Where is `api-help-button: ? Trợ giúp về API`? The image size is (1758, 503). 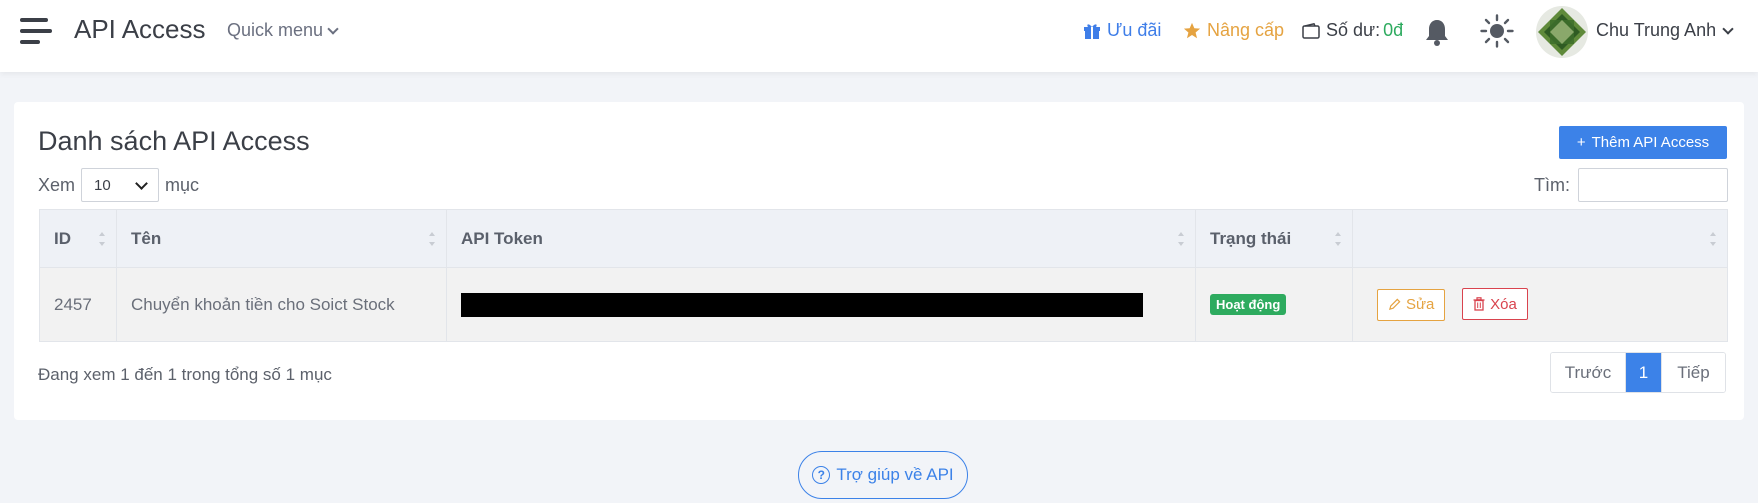
api-help-button: ? Trợ giúp về API is located at coordinates (883, 475).